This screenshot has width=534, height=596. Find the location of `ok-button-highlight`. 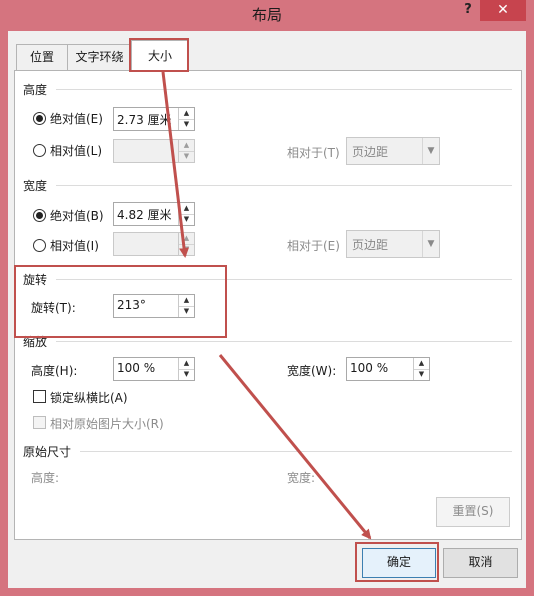

ok-button-highlight is located at coordinates (397, 562).